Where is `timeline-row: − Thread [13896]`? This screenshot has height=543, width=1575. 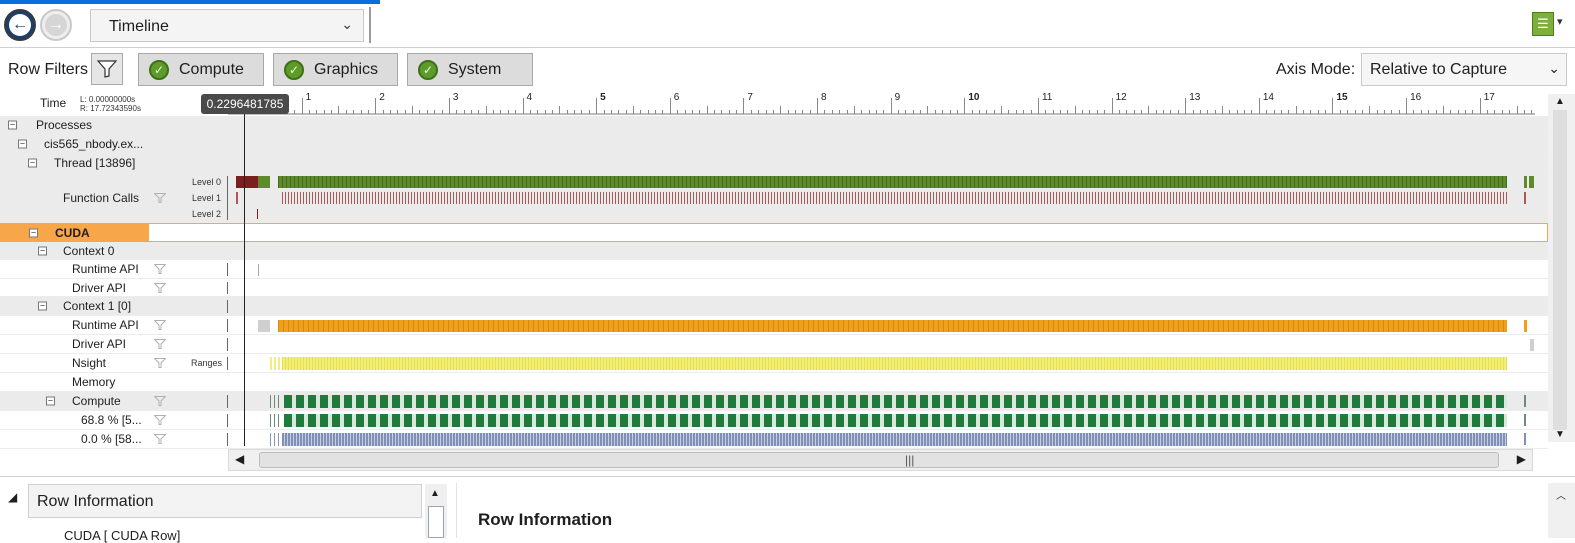 timeline-row: − Thread [13896] is located at coordinates (774, 163).